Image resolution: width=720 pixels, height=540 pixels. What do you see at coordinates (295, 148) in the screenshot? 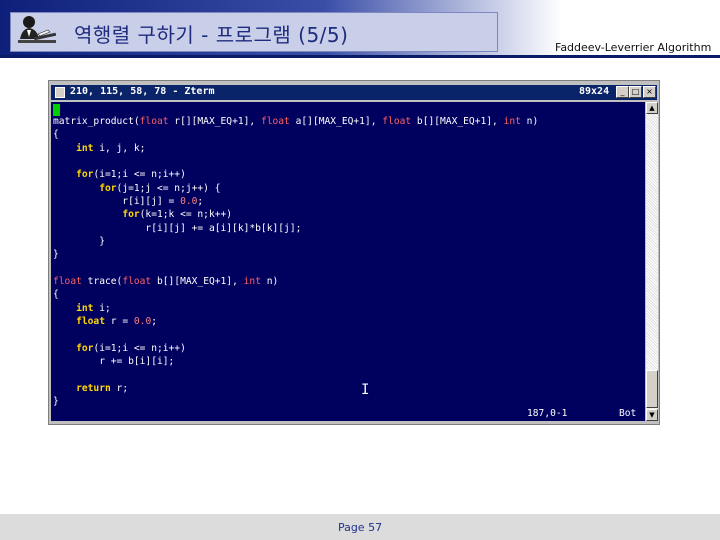
I see `code-line: int i, j, k;` at bounding box center [295, 148].